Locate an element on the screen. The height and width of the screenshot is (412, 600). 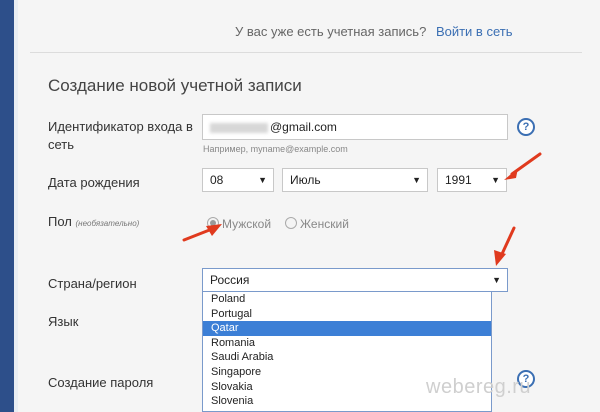
signin-link: Войти в сеть is located at coordinates (474, 31).